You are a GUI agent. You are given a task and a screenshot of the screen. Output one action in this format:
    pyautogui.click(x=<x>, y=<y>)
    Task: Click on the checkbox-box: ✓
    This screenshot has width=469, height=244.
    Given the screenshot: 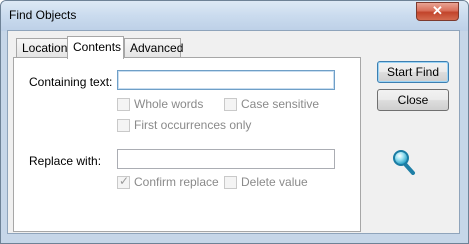 What is the action you would take?
    pyautogui.click(x=123, y=181)
    